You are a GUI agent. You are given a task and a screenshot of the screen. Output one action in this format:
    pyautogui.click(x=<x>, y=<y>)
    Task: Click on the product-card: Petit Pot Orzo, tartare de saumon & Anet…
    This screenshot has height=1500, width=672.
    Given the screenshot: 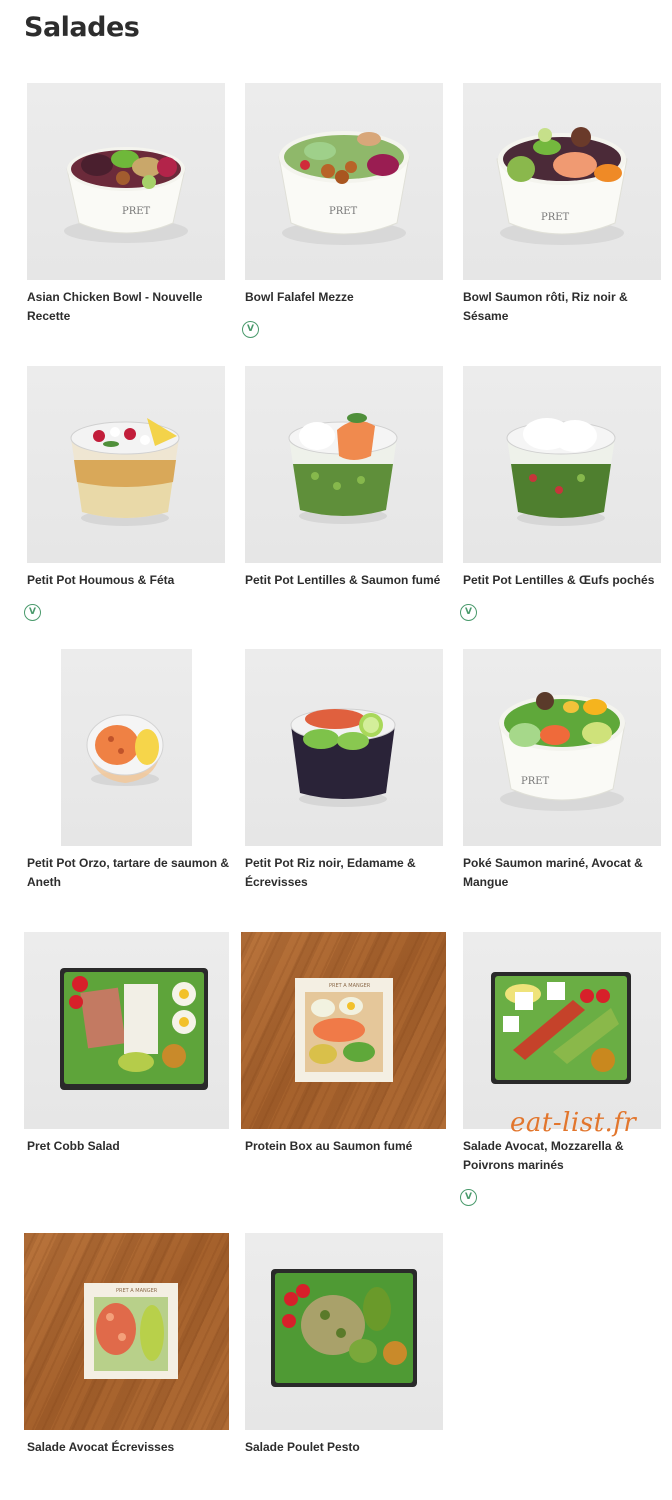 What is the action you would take?
    pyautogui.click(x=129, y=769)
    